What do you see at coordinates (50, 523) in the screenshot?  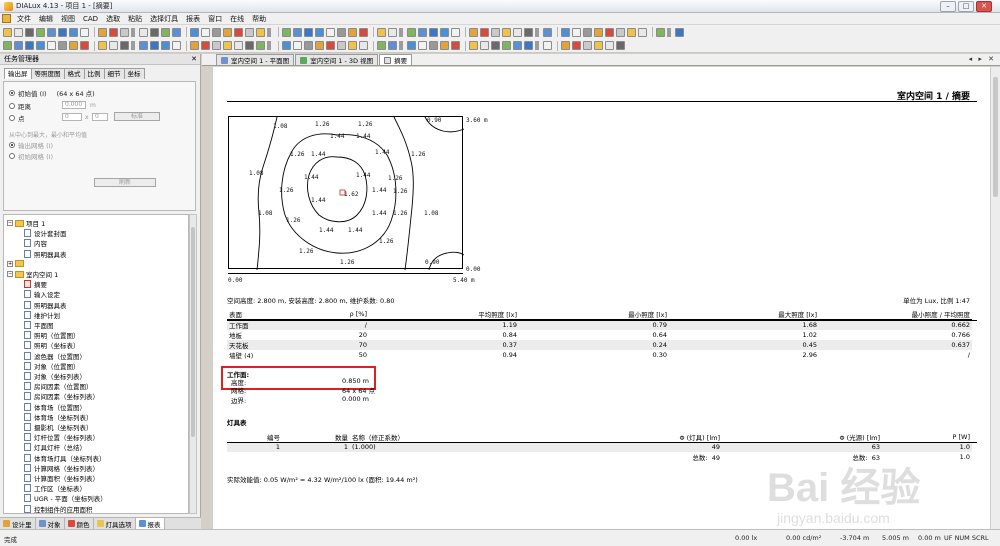 I see `bottom-tab-objects: 对象` at bounding box center [50, 523].